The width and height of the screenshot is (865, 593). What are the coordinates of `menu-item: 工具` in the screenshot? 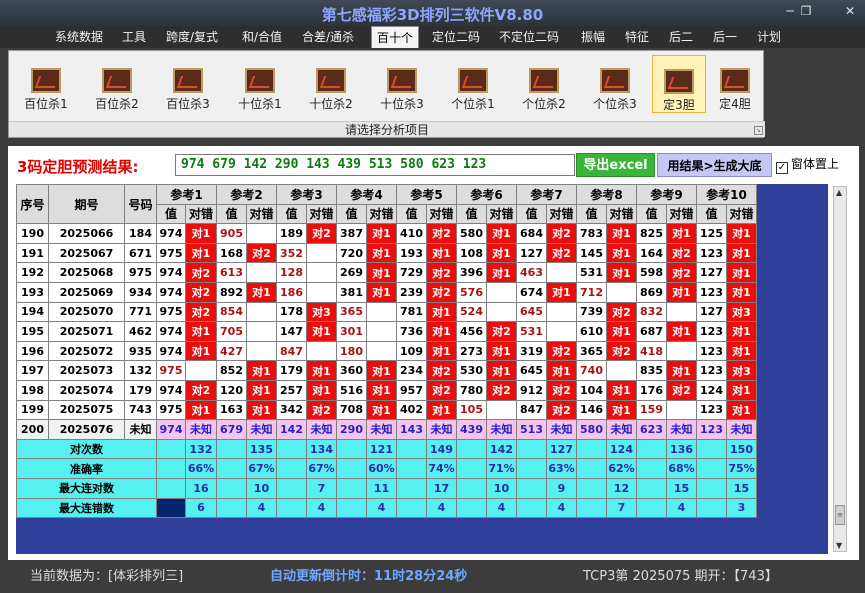 It's located at (134, 37).